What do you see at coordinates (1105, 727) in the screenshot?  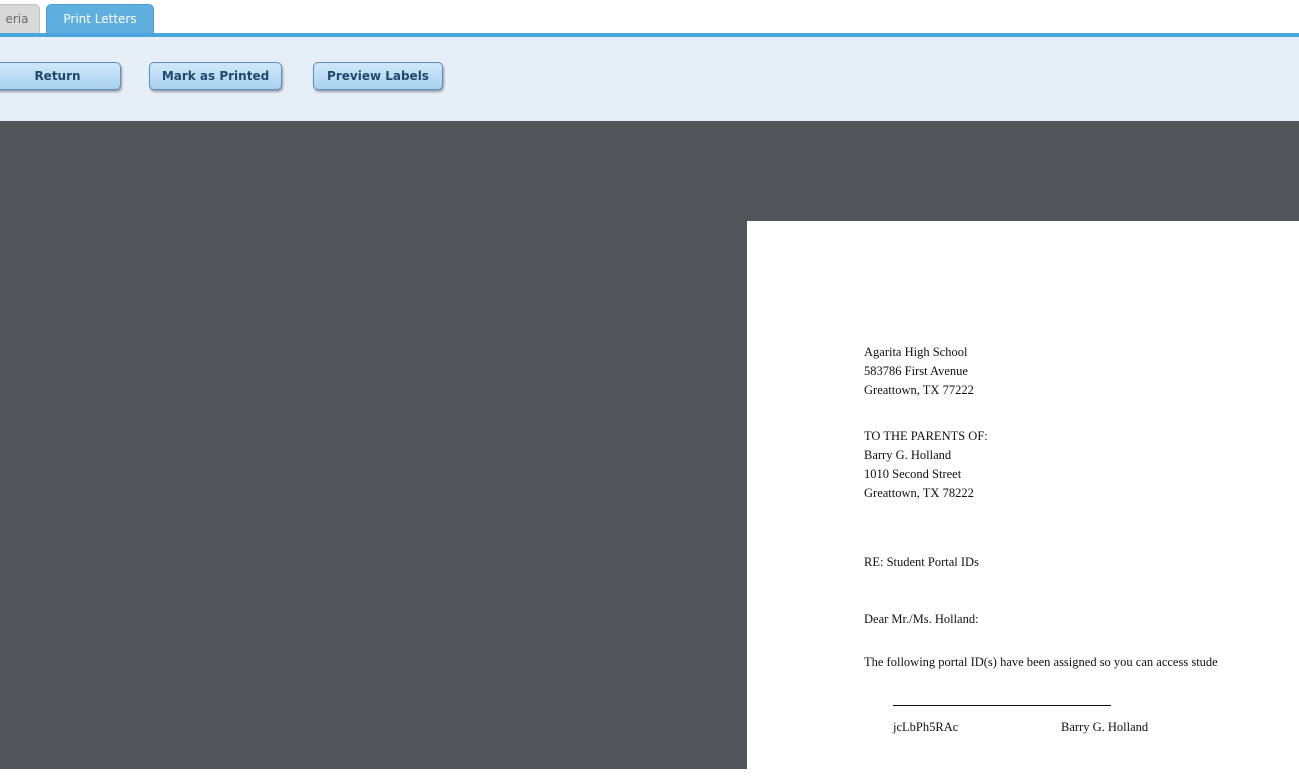 I see `portal-student-name: Barry G. Holland` at bounding box center [1105, 727].